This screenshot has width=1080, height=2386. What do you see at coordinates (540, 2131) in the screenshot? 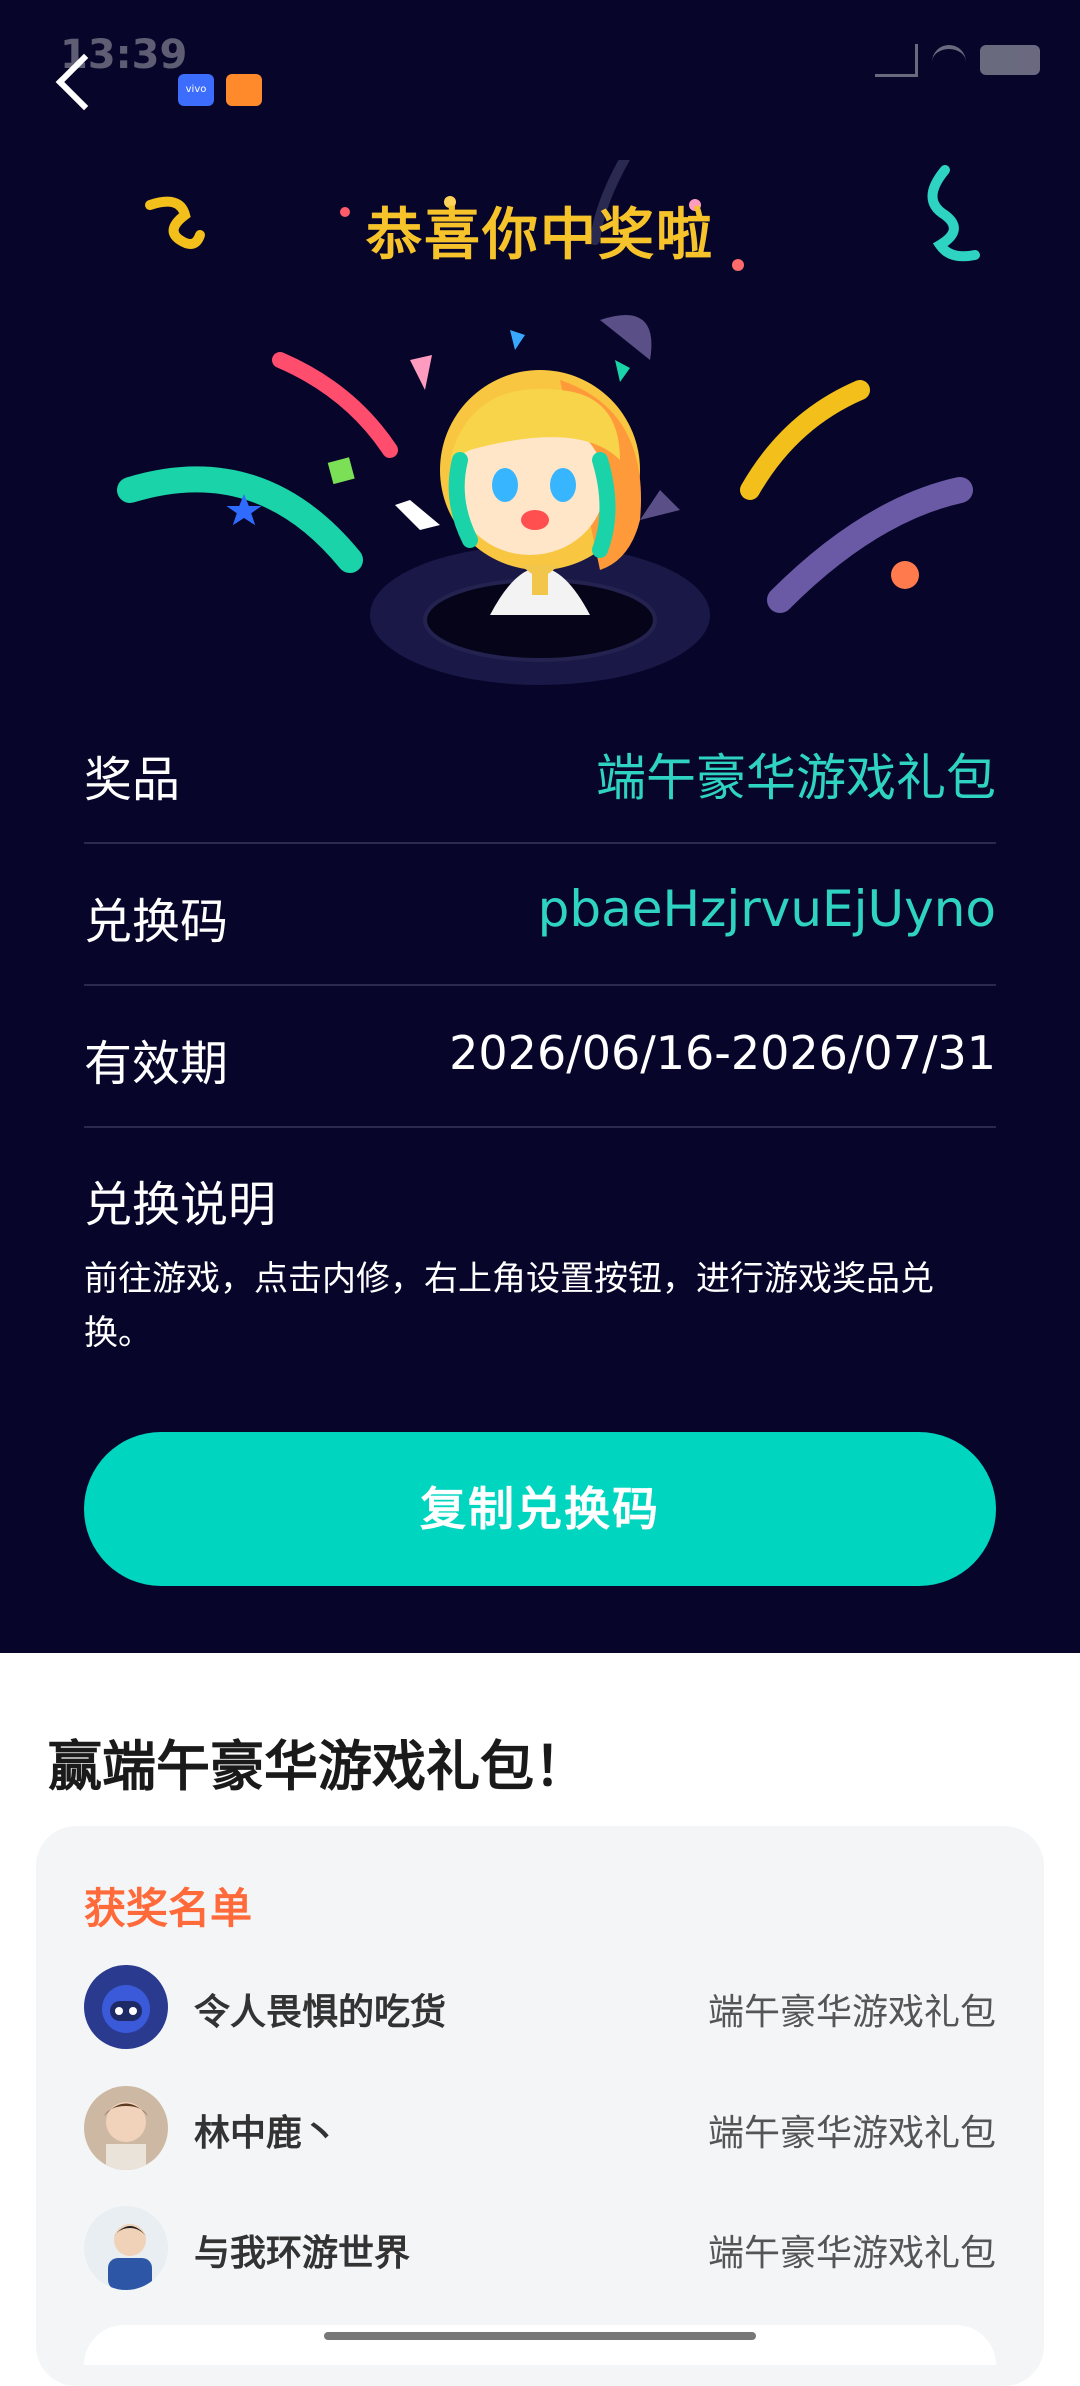
I see `winner-item: 林中鹿丶 端午豪华游戏礼包` at bounding box center [540, 2131].